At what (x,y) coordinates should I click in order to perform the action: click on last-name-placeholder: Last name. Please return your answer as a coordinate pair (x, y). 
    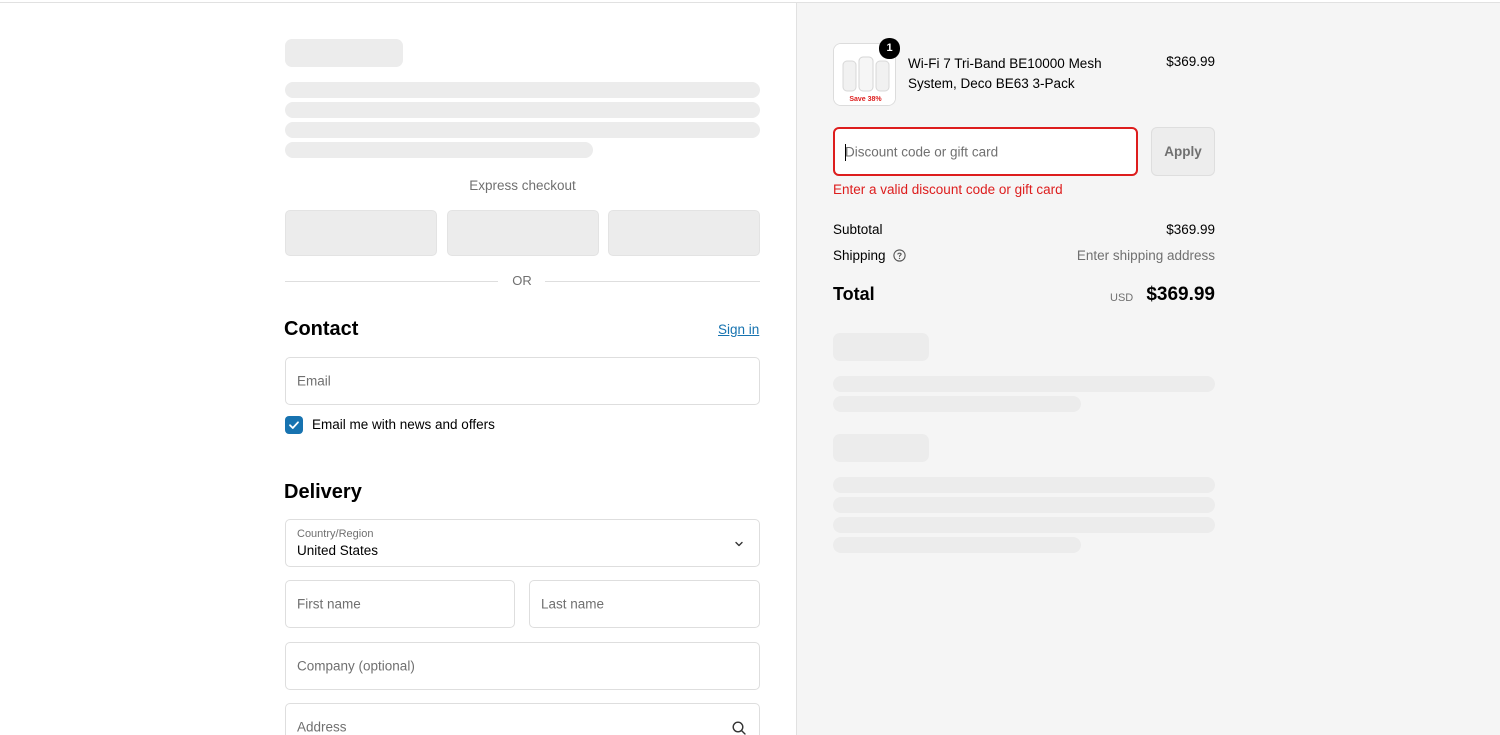
    Looking at the image, I should click on (573, 604).